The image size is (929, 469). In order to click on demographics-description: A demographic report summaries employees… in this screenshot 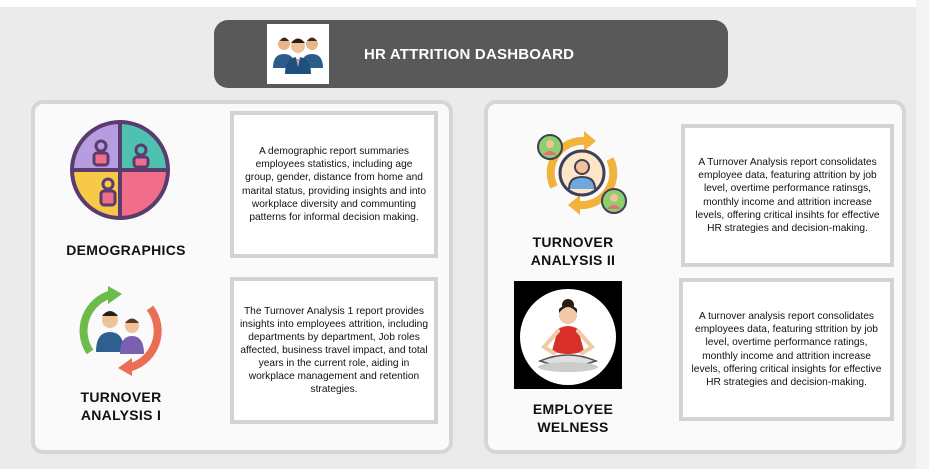, I will do `click(334, 184)`.